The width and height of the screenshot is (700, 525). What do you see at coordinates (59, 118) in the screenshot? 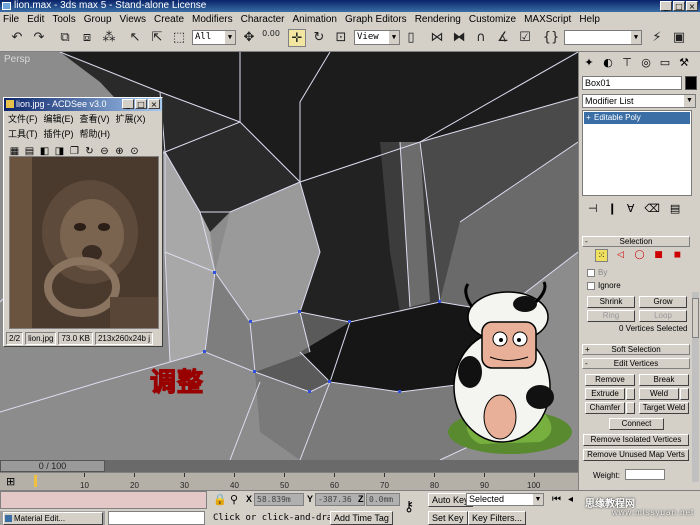
I see `acdsee-menu-edit: 编辑(E)` at bounding box center [59, 118].